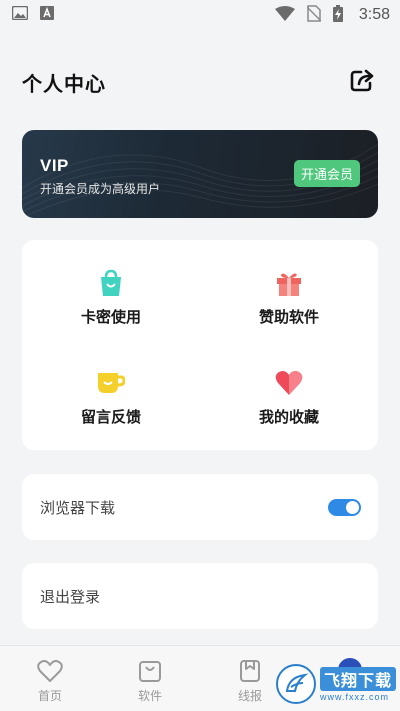 The width and height of the screenshot is (400, 711). Describe the element at coordinates (200, 596) in the screenshot. I see `logout-row: 退出登录` at that location.